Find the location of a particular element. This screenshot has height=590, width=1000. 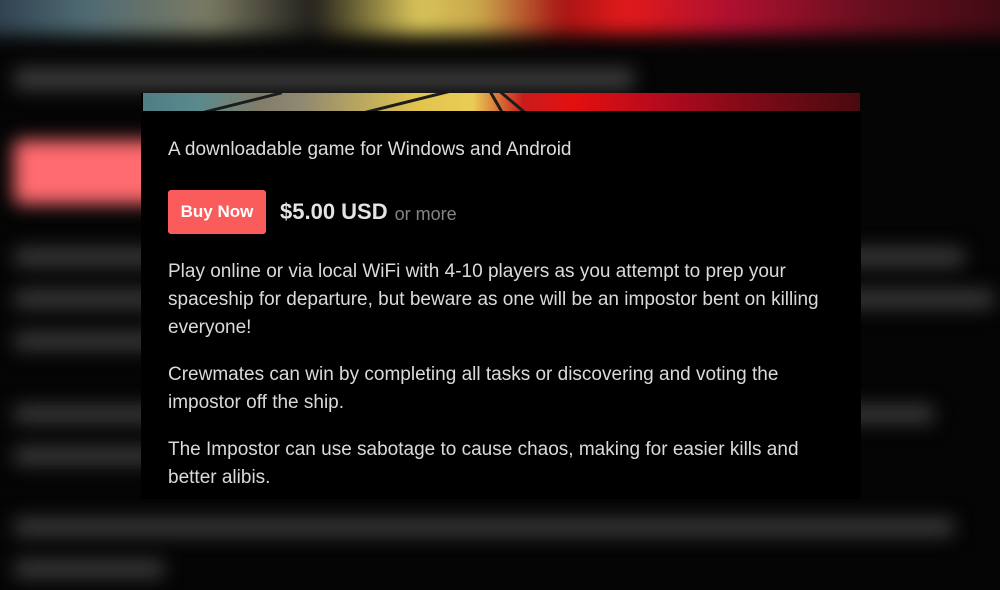

purchase-row: Buy Now $5.00 USD or more is located at coordinates (508, 212).